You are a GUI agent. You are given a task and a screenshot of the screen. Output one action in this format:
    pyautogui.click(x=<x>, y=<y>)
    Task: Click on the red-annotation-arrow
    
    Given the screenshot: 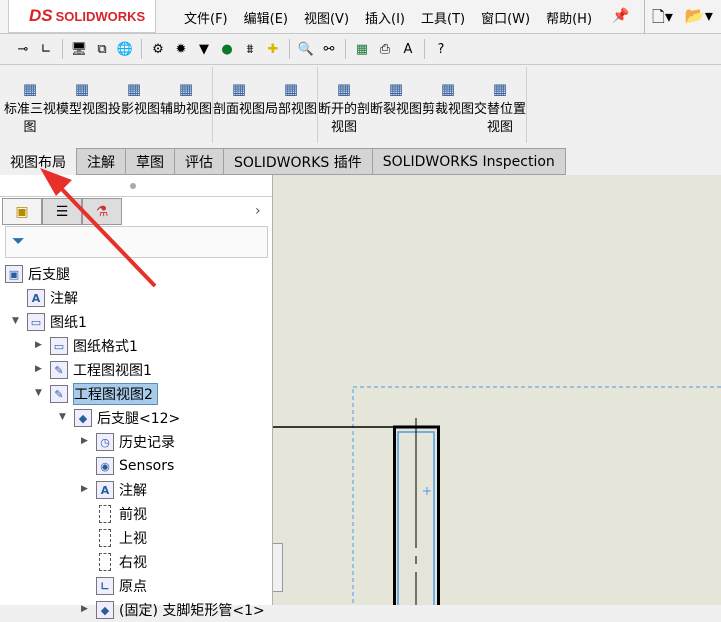 What is the action you would take?
    pyautogui.click(x=98, y=228)
    